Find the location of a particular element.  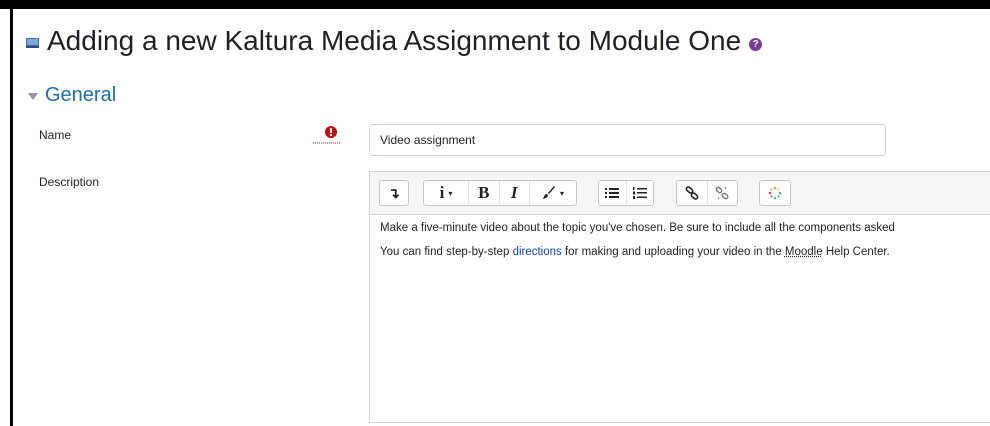

section-general-toggle: General is located at coordinates (72, 95).